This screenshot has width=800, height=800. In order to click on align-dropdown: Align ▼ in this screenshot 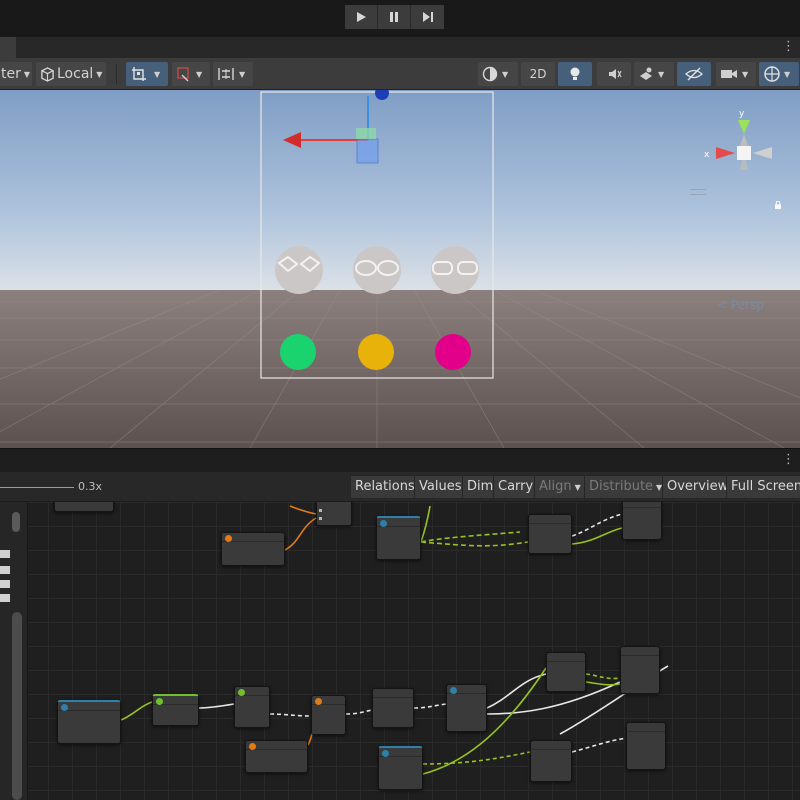, I will do `click(560, 487)`.